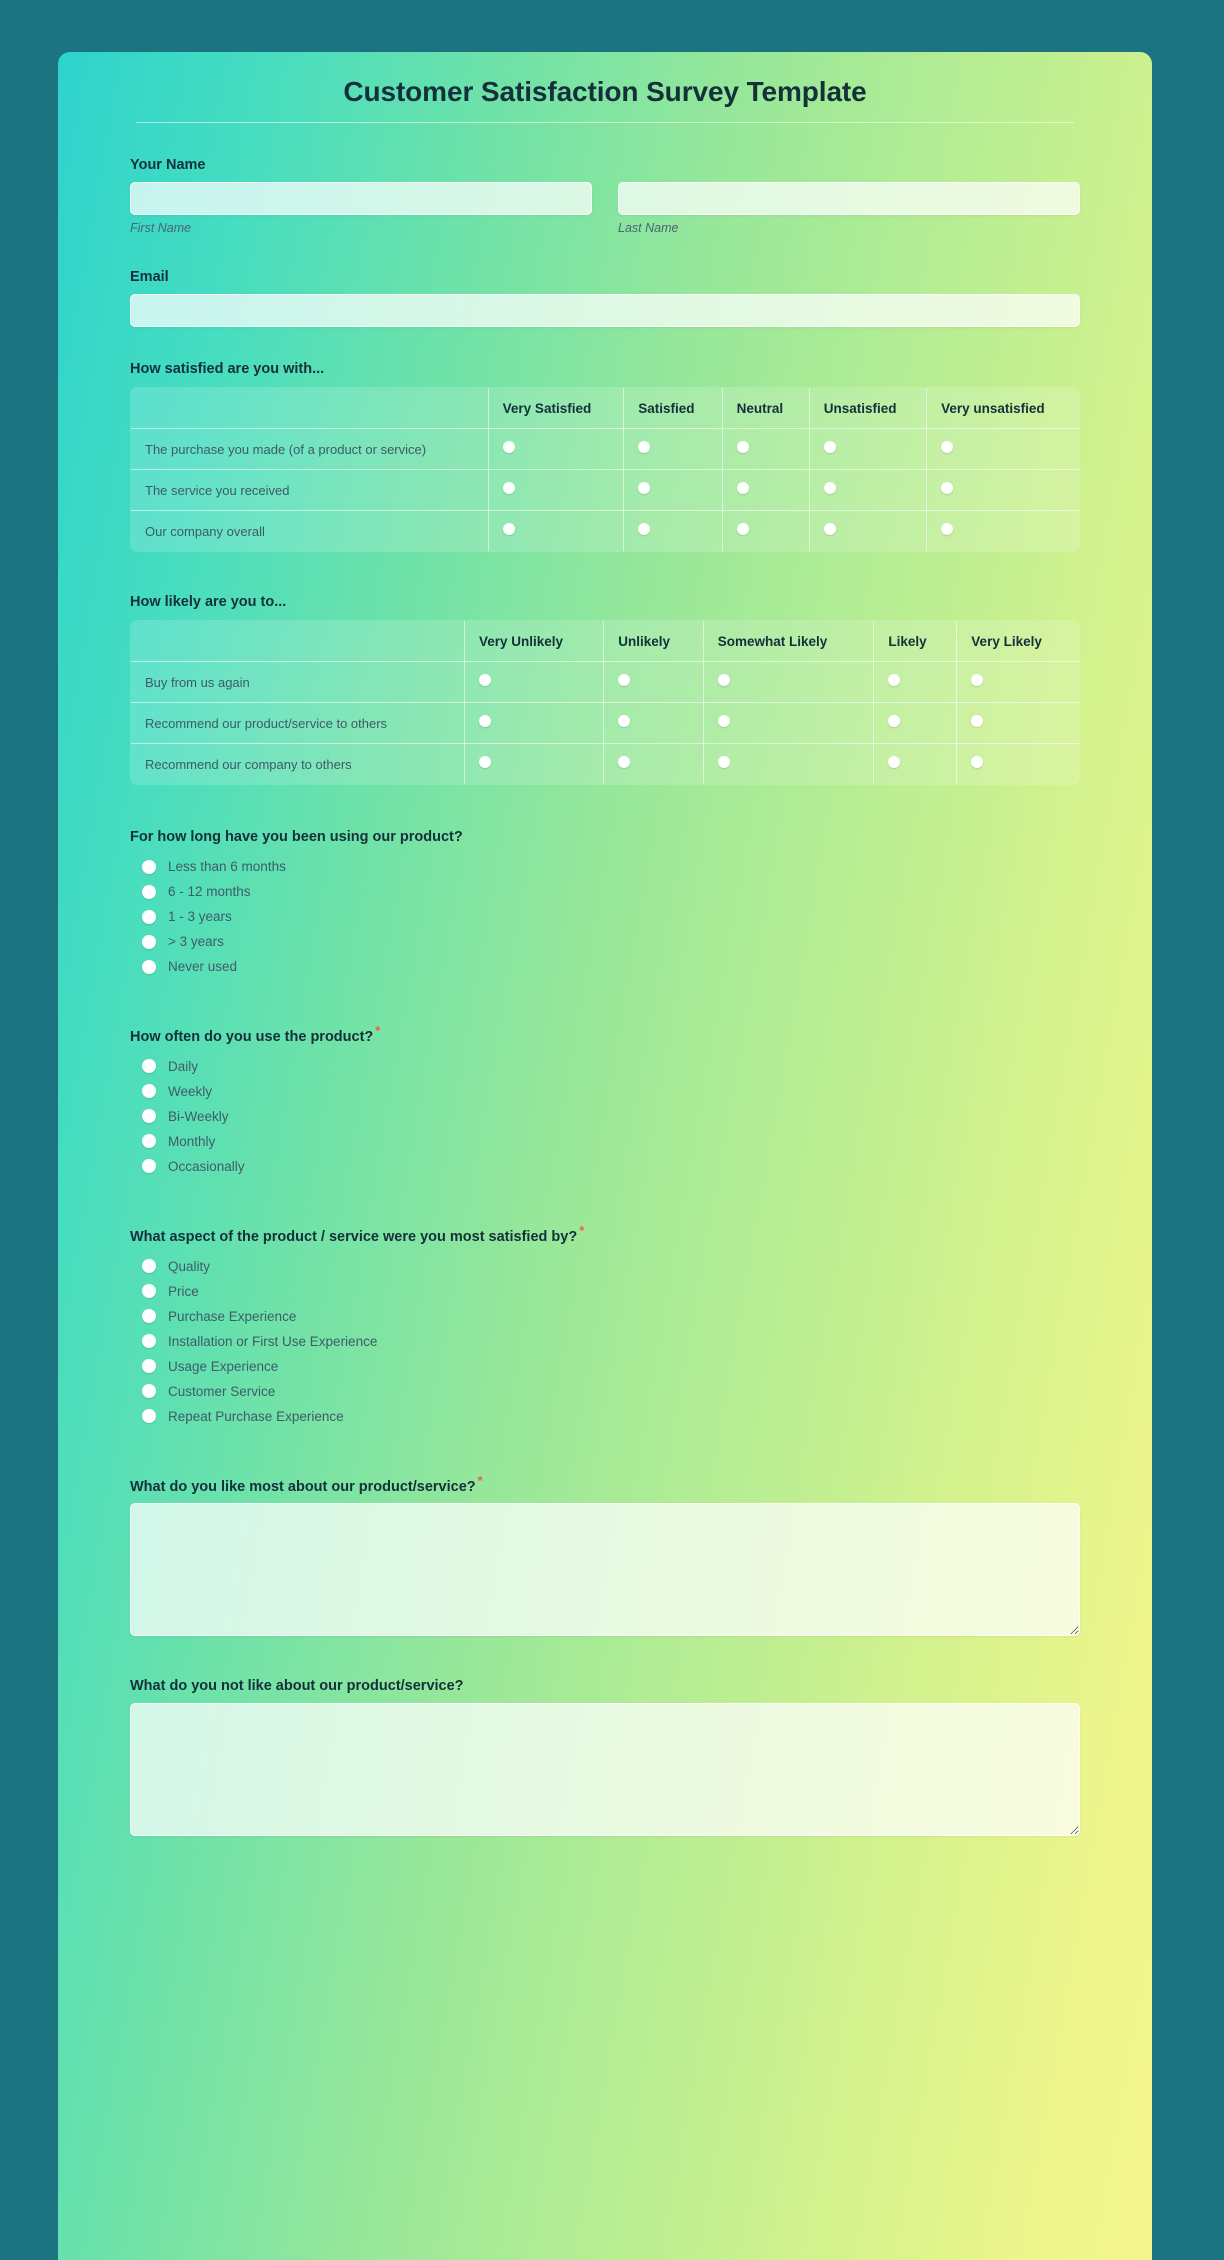 Image resolution: width=1224 pixels, height=2260 pixels. Describe the element at coordinates (605, 1570) in the screenshot. I see `like-most-textarea` at that location.